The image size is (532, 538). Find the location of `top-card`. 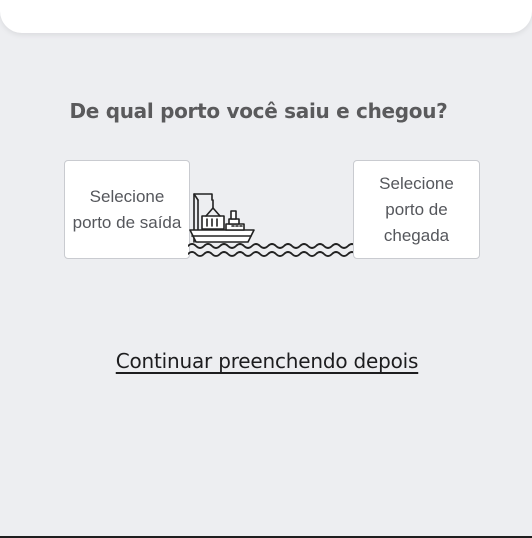

top-card is located at coordinates (266, 16).